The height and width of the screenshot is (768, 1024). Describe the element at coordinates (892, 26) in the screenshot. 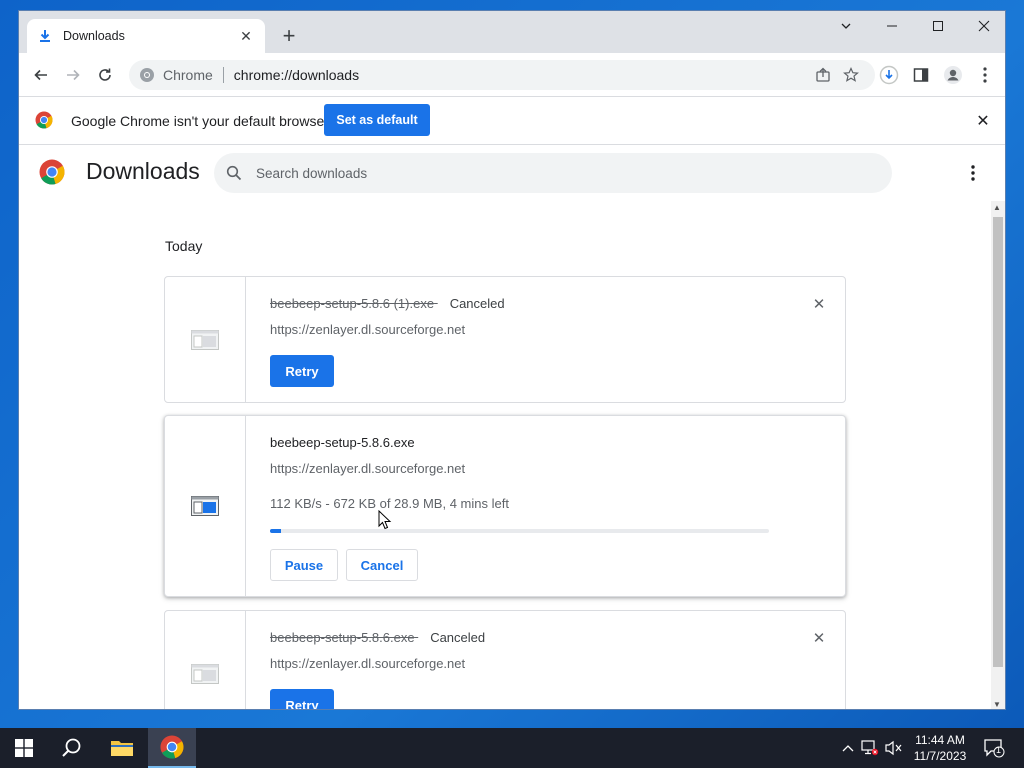

I see `minimize-button` at that location.